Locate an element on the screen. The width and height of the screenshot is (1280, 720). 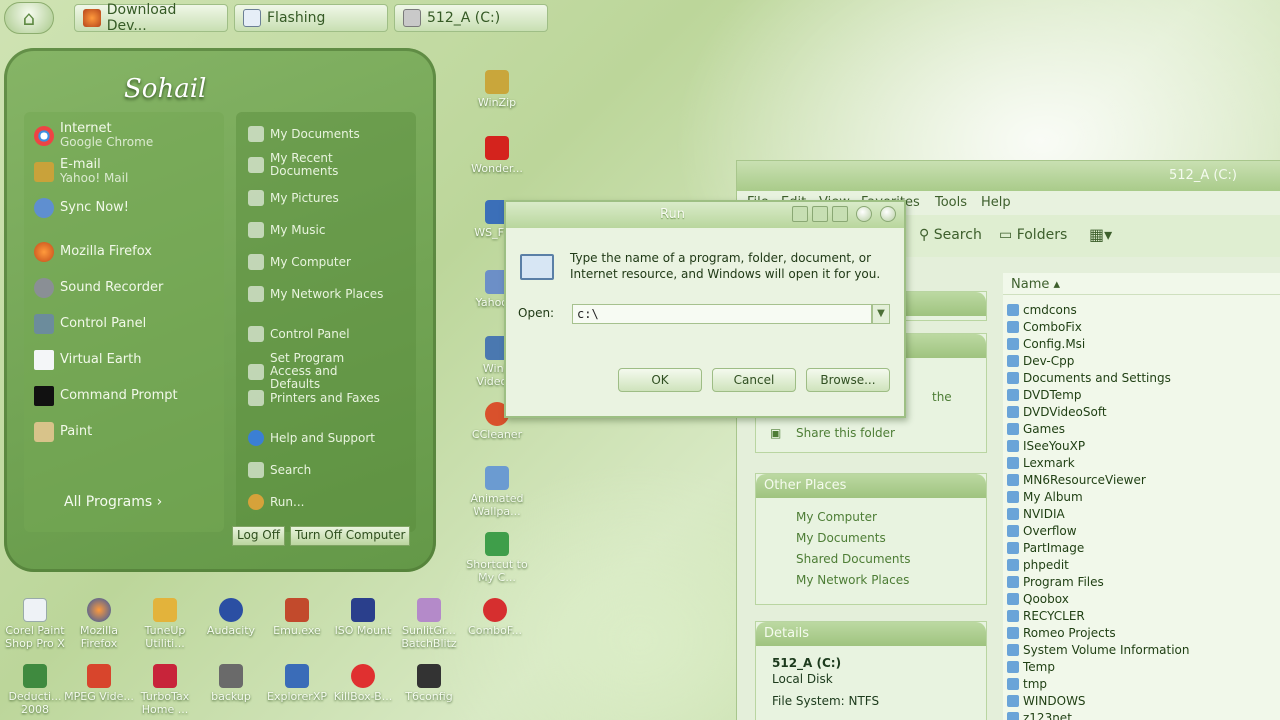
file-list-item: NVIDIA is located at coordinates (1036, 514).